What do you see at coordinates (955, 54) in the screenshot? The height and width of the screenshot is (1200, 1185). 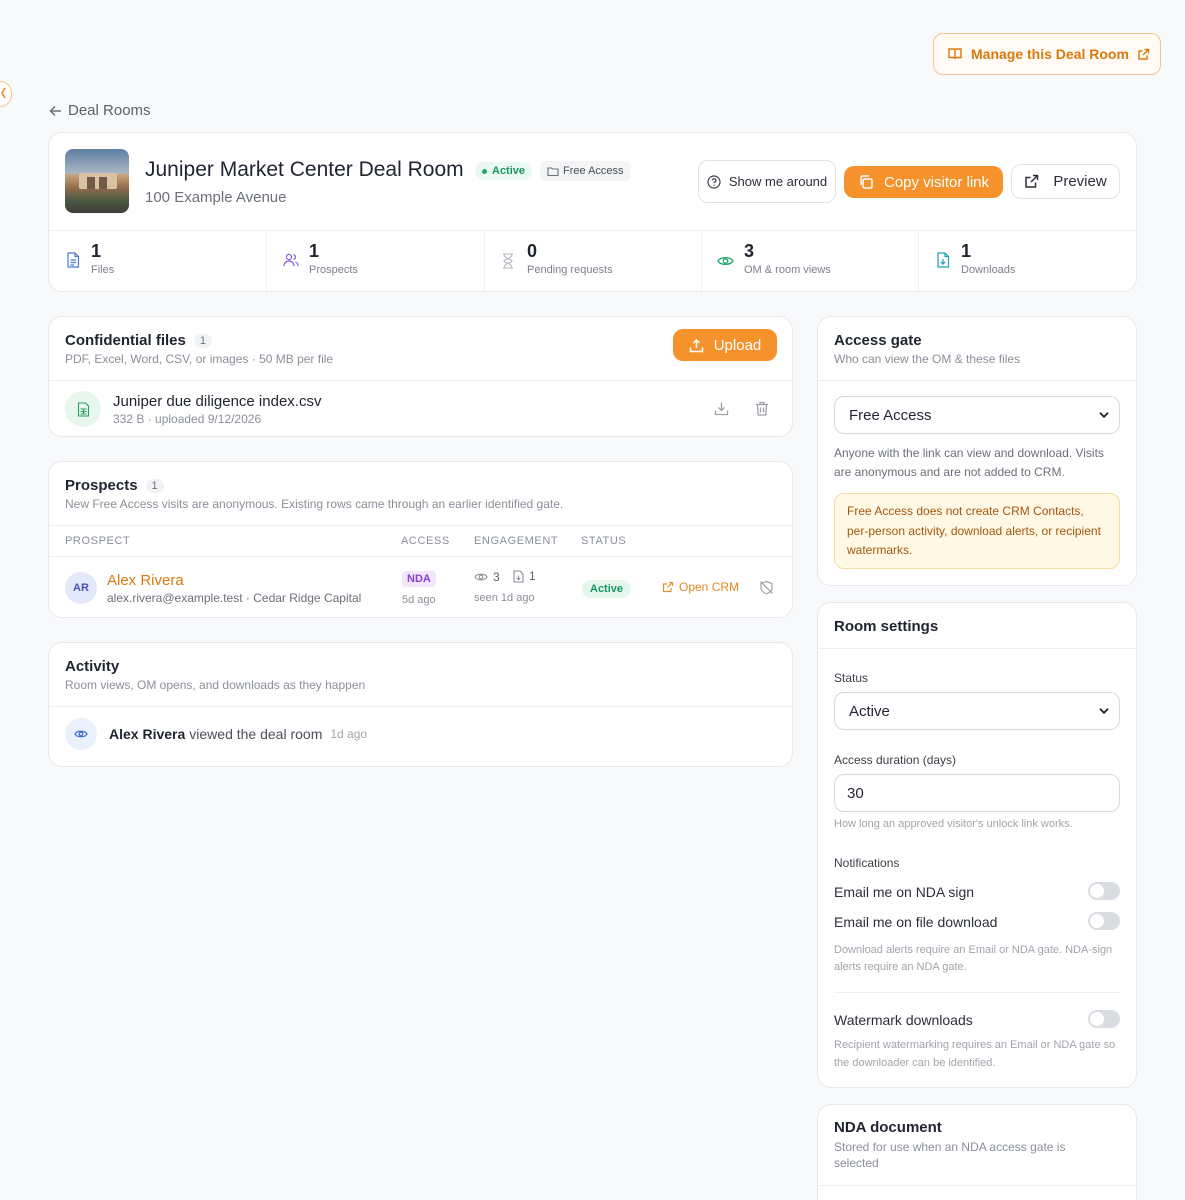 I see `book-icon` at bounding box center [955, 54].